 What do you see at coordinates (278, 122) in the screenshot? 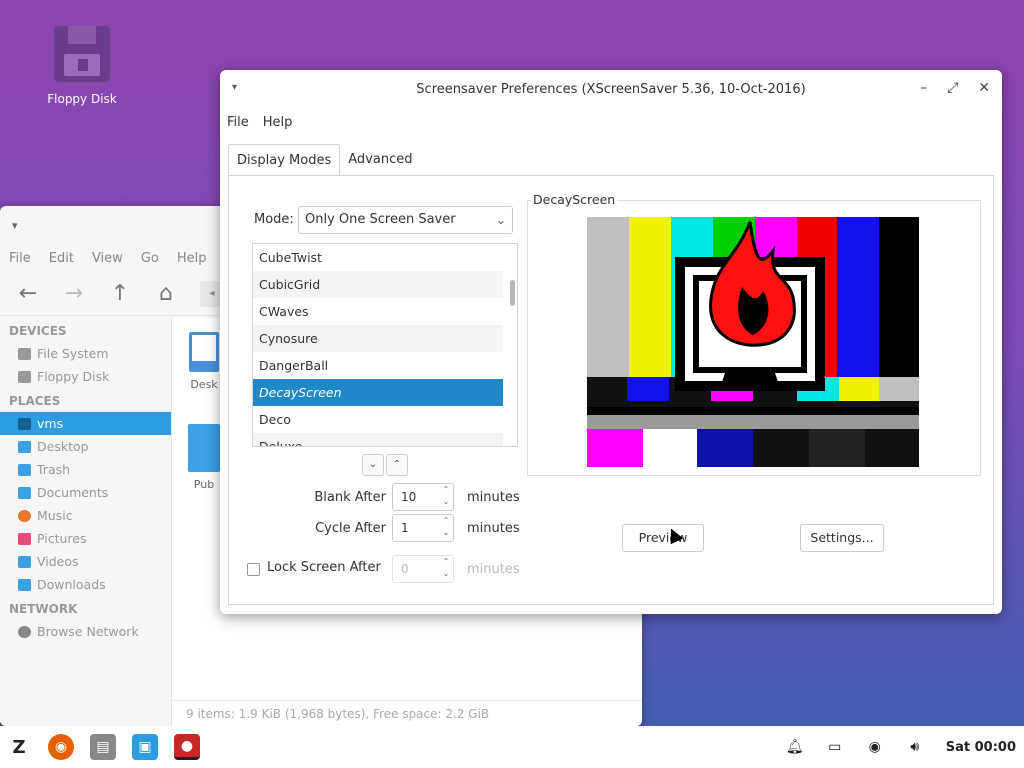
I see `xs-menu-help: Help` at bounding box center [278, 122].